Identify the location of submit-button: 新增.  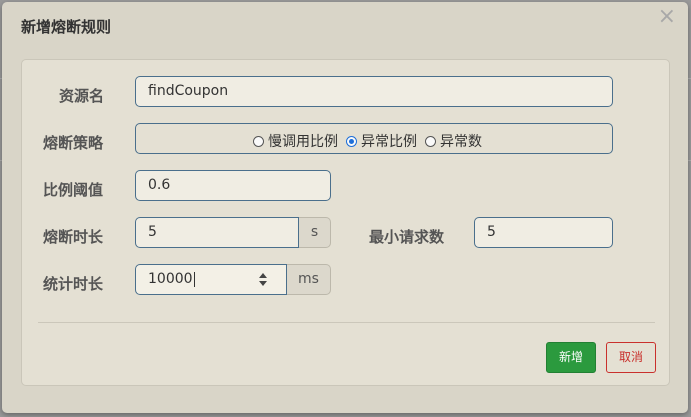
(571, 357).